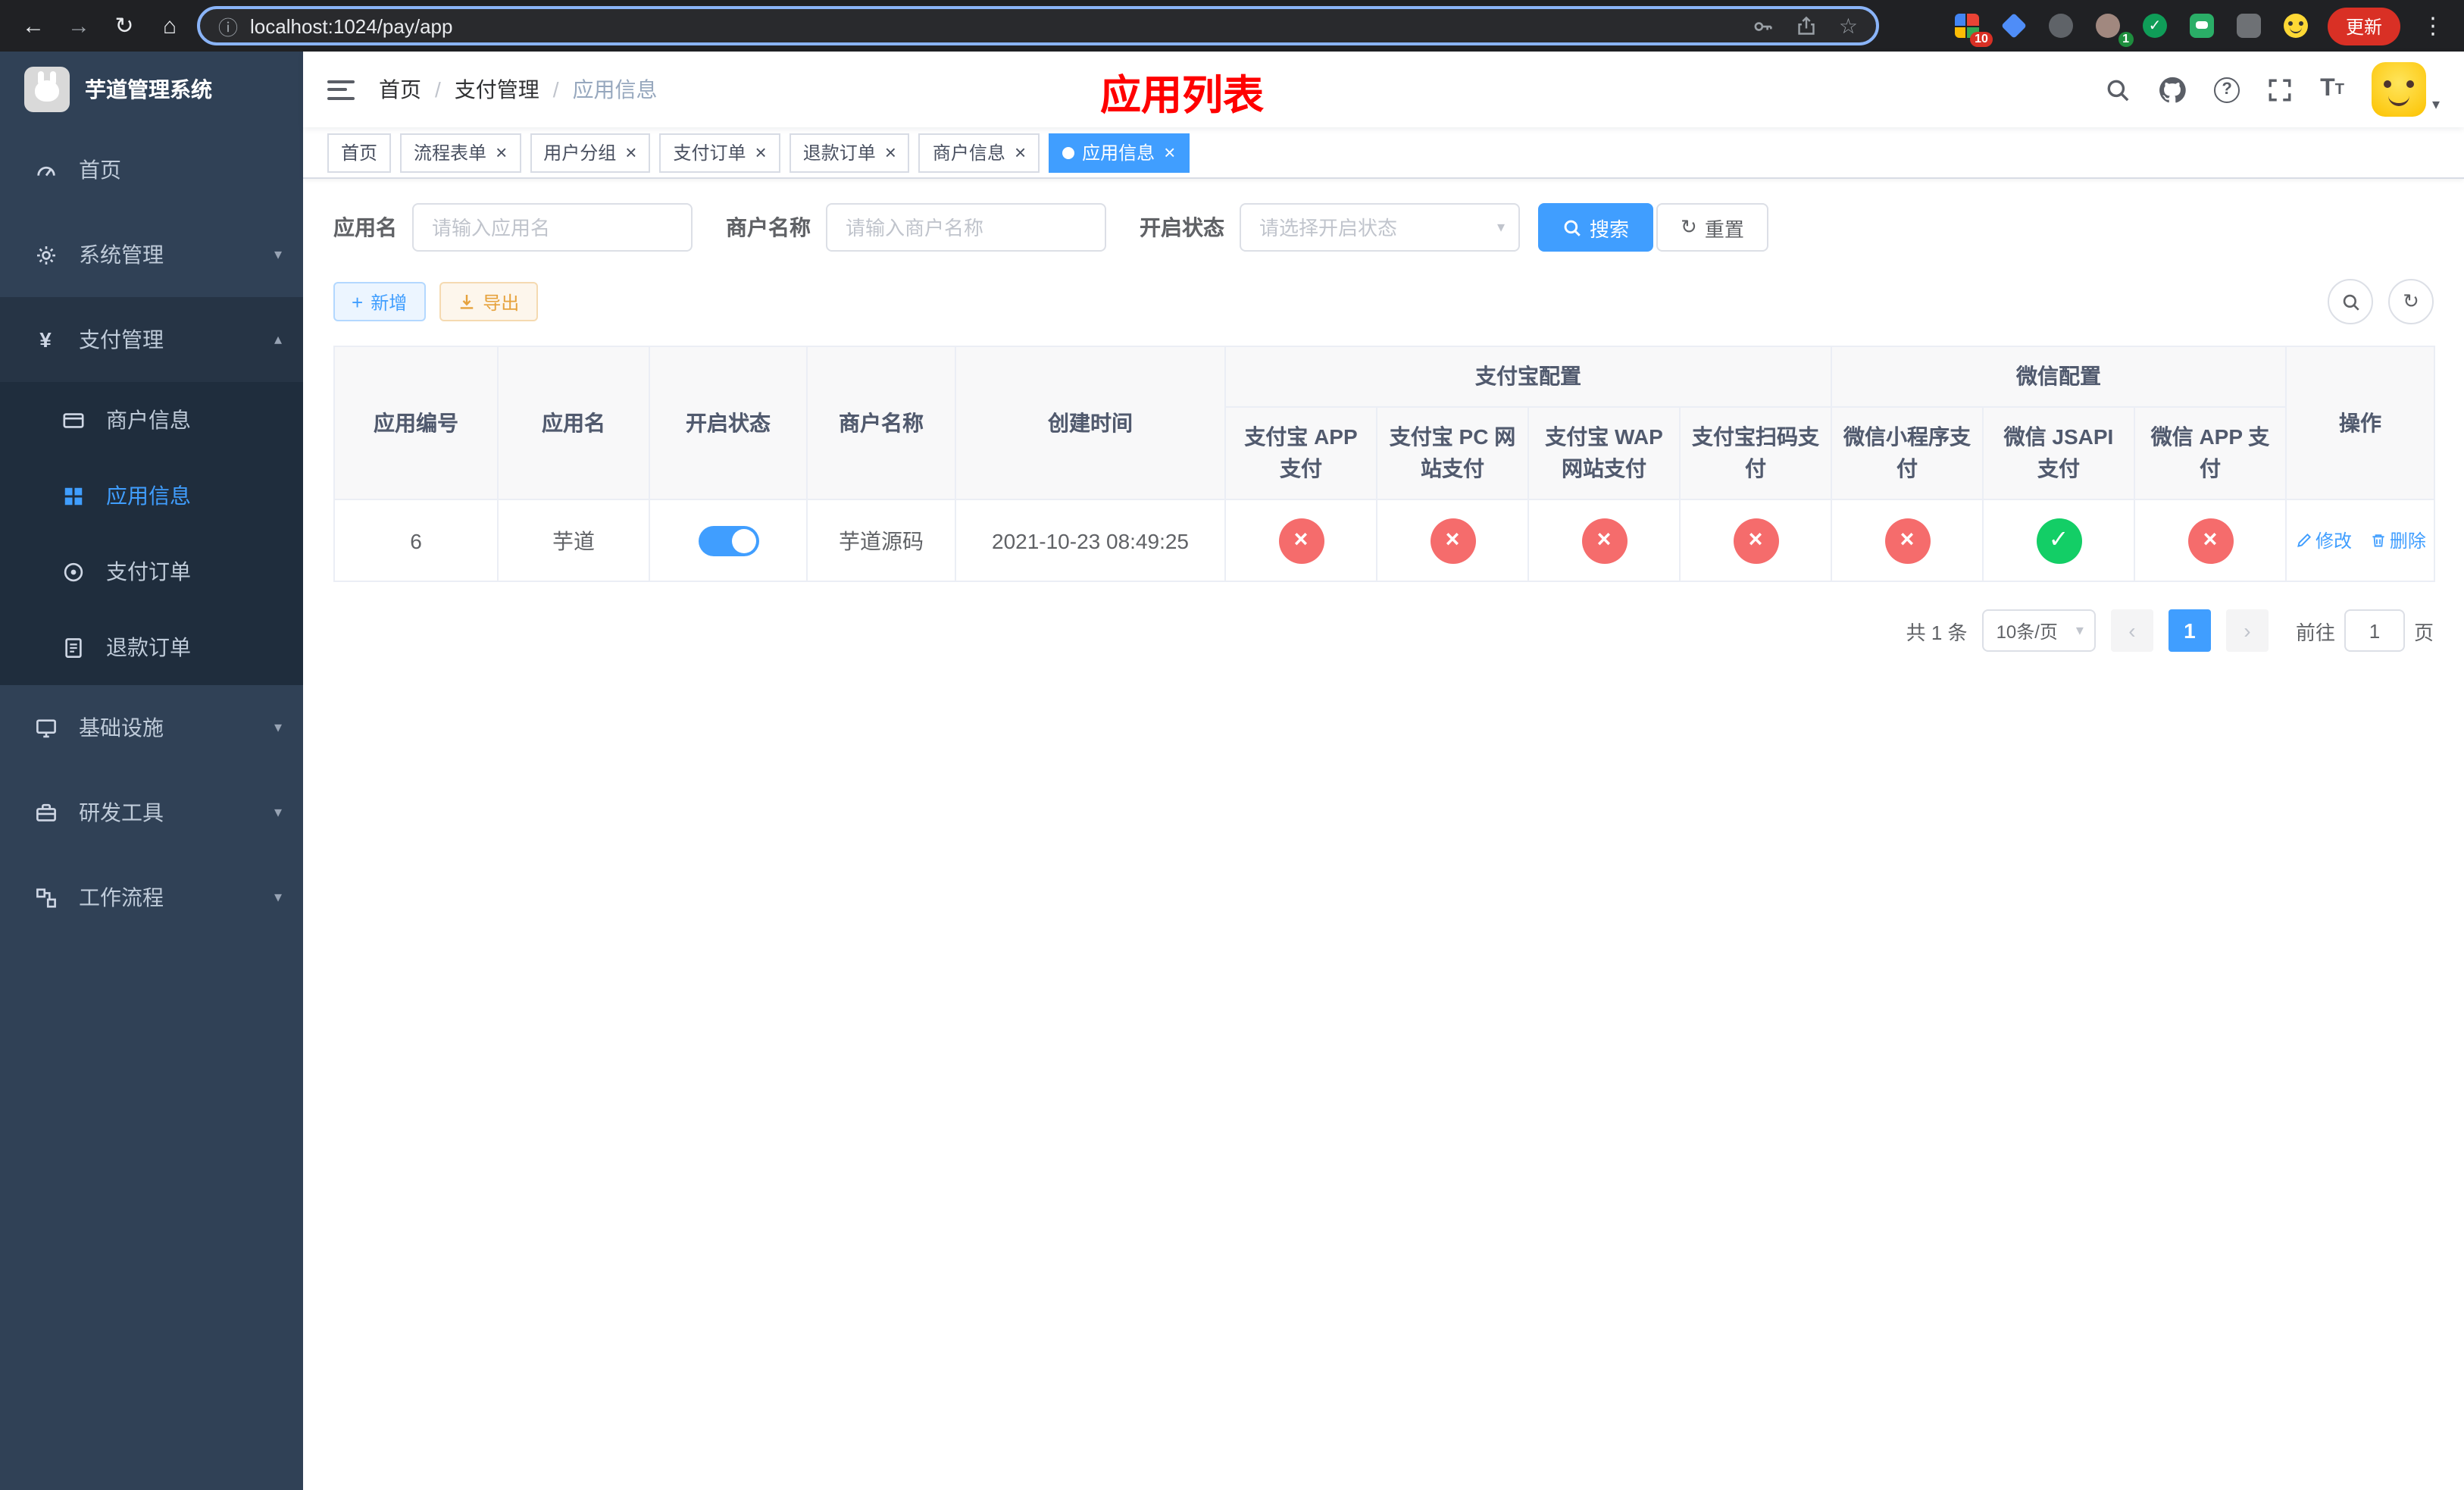  I want to click on tab-app-info: 应用信息 ×, so click(1119, 152).